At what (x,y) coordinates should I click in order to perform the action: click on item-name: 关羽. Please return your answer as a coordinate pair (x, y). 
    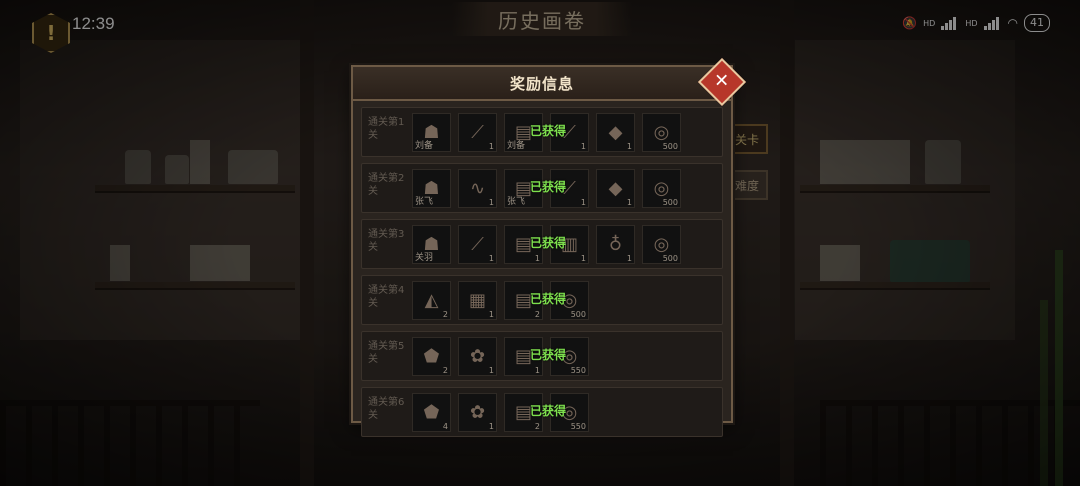
    Looking at the image, I should click on (424, 258).